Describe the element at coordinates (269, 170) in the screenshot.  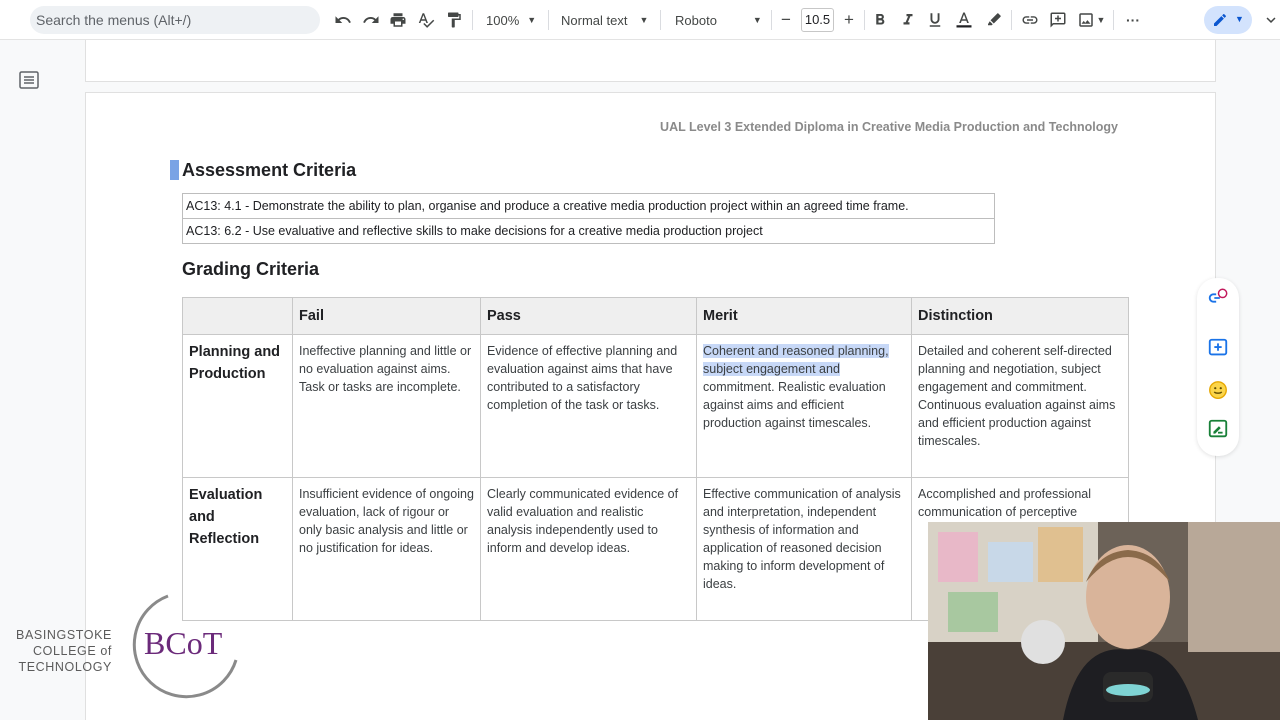
I see `assessment-criteria-heading: Assessment Criteria` at that location.